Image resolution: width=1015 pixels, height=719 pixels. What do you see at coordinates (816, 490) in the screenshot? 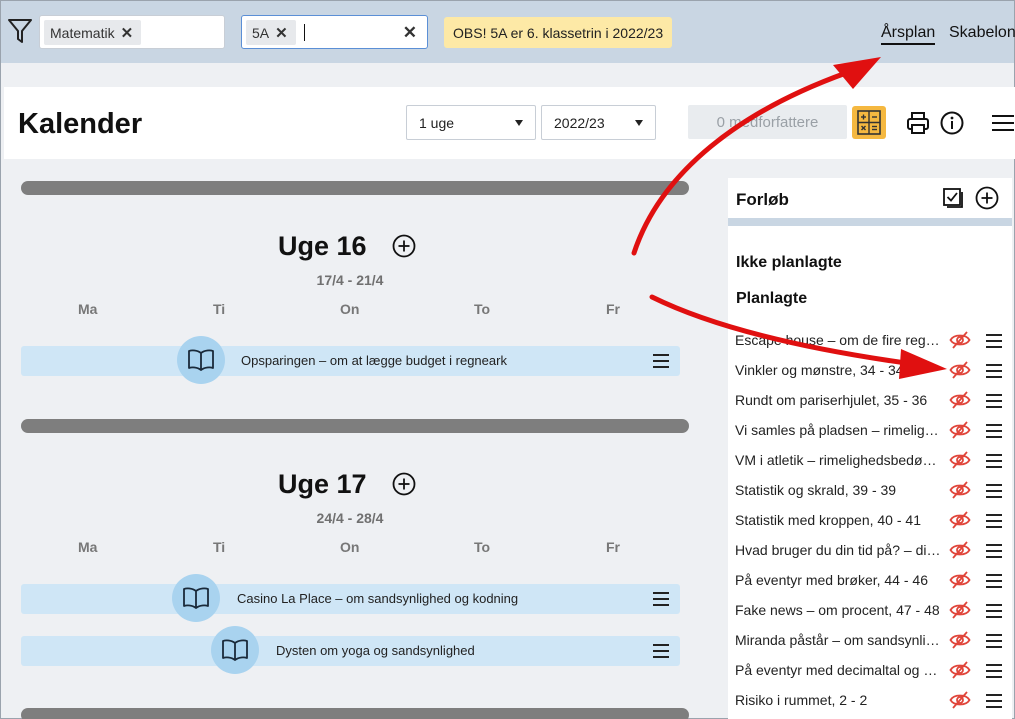
I see `course-name: Statistik og skrald, 39 - 39` at bounding box center [816, 490].